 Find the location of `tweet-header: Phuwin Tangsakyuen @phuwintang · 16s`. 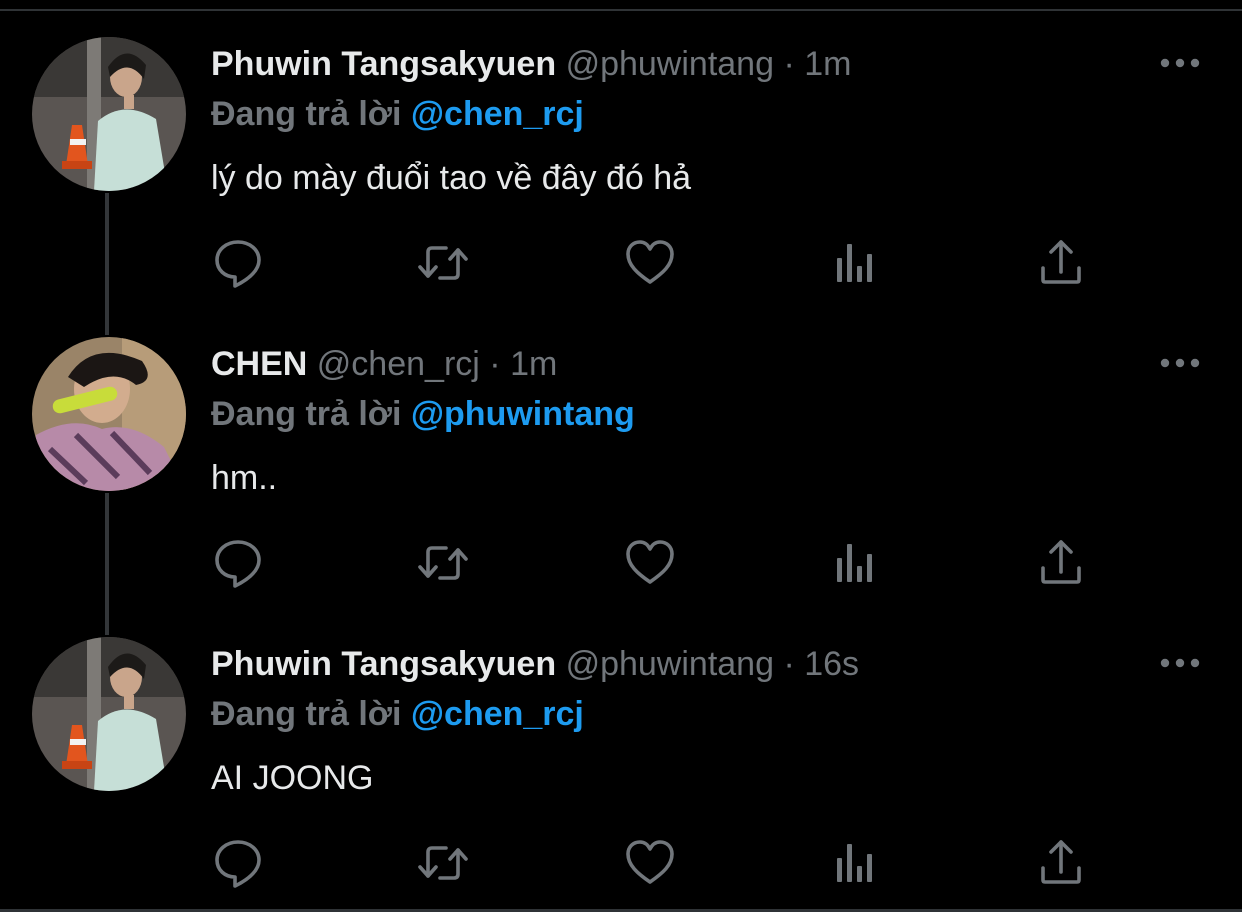

tweet-header: Phuwin Tangsakyuen @phuwintang · 16s is located at coordinates (535, 664).